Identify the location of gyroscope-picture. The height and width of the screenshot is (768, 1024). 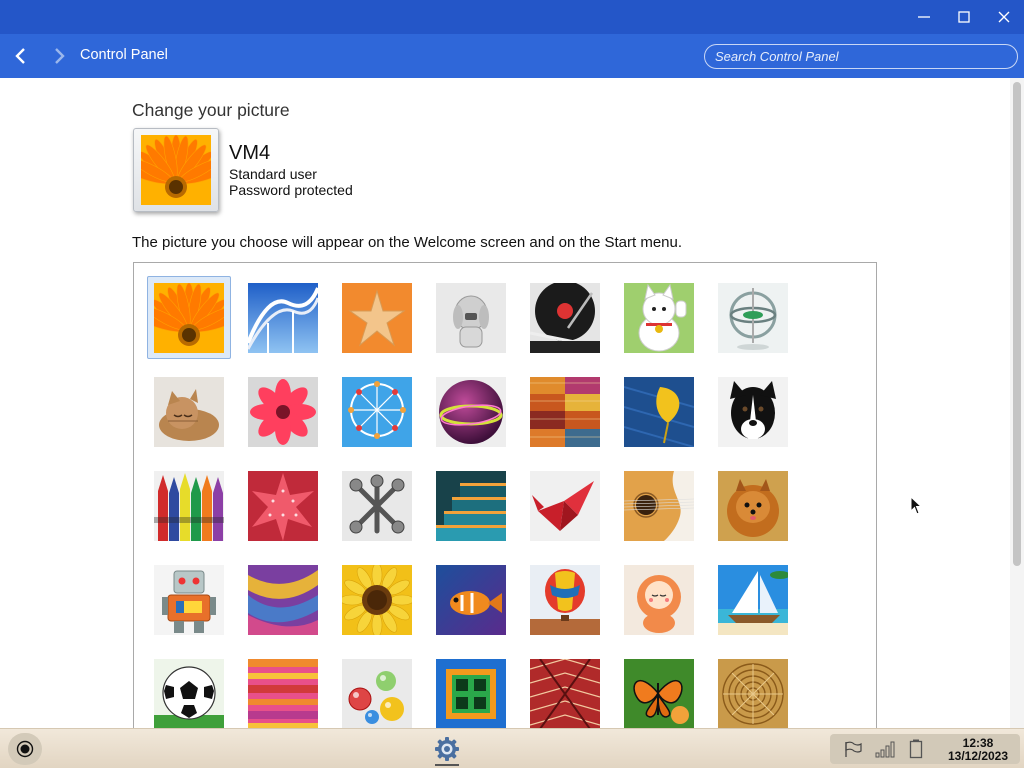
(753, 318).